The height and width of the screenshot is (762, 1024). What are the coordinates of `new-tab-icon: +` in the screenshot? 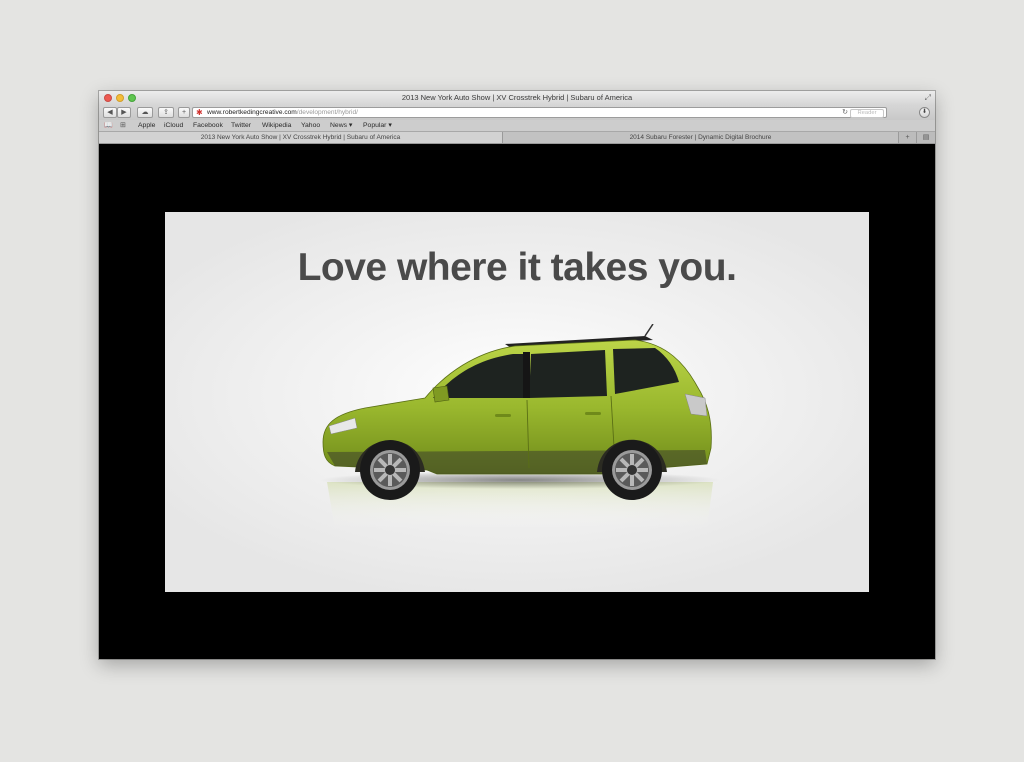 It's located at (908, 137).